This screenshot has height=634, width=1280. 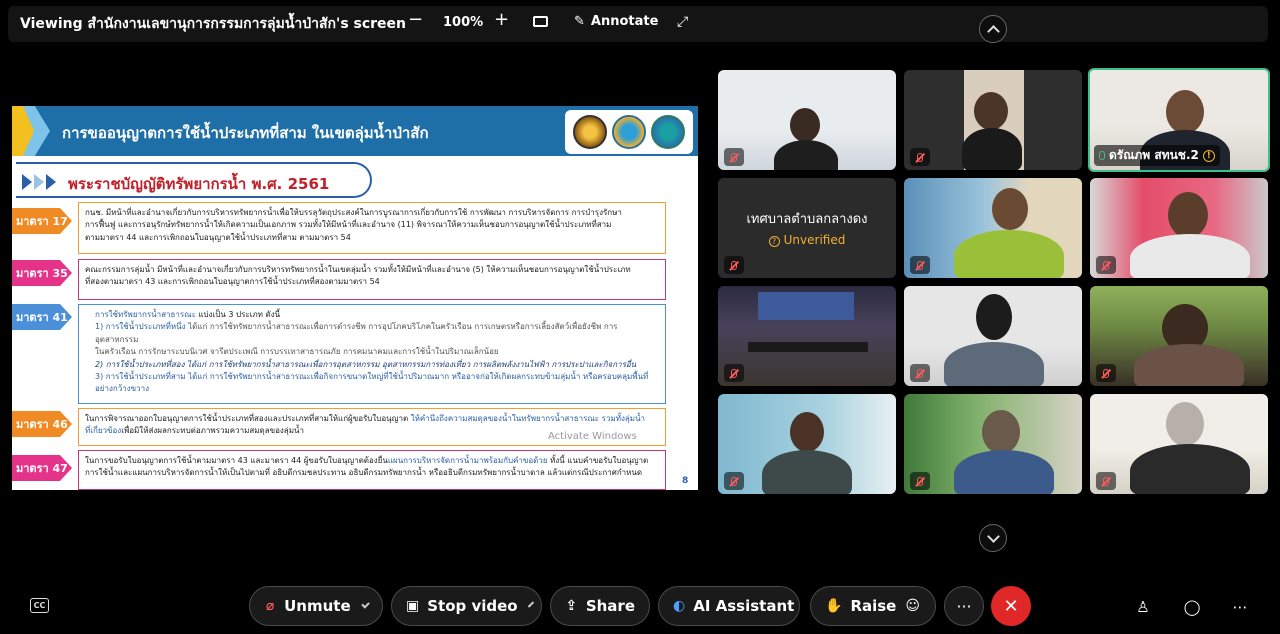 I want to click on section-text: ทั้งนี้ แนบคำขอรับใบอนุญาต, so click(x=598, y=460).